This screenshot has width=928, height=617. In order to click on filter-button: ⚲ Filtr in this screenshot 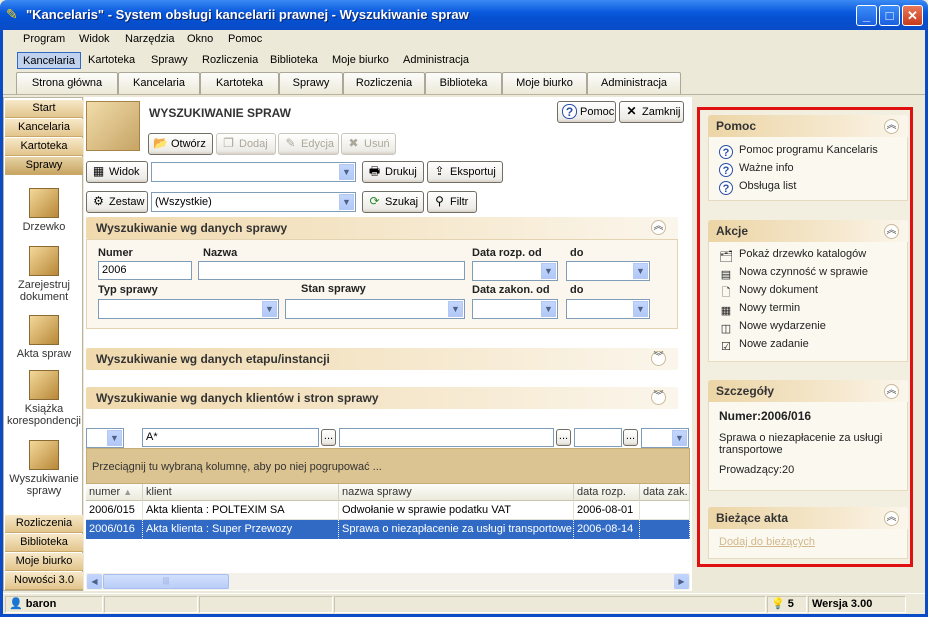, I will do `click(452, 202)`.